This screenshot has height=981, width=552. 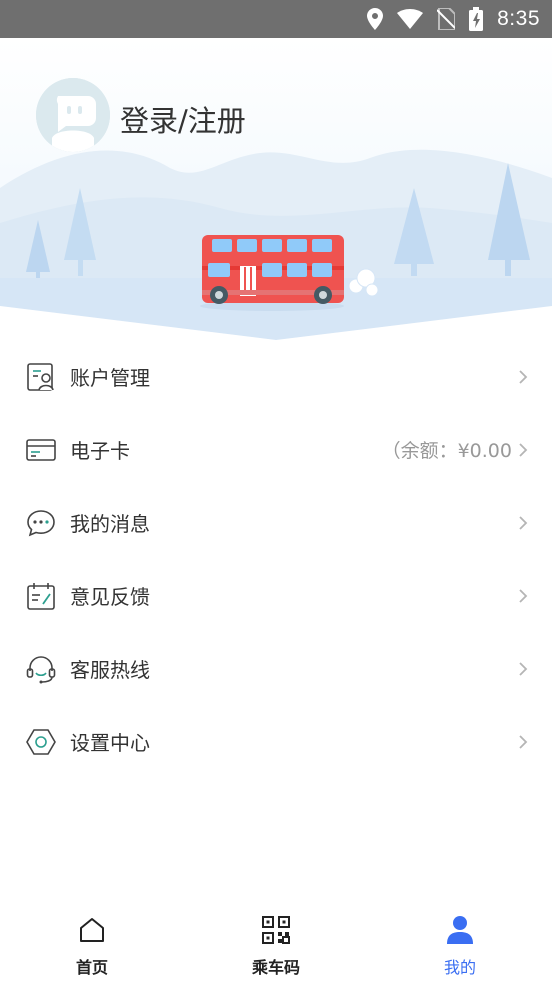 What do you see at coordinates (41, 669) in the screenshot?
I see `headset-icon` at bounding box center [41, 669].